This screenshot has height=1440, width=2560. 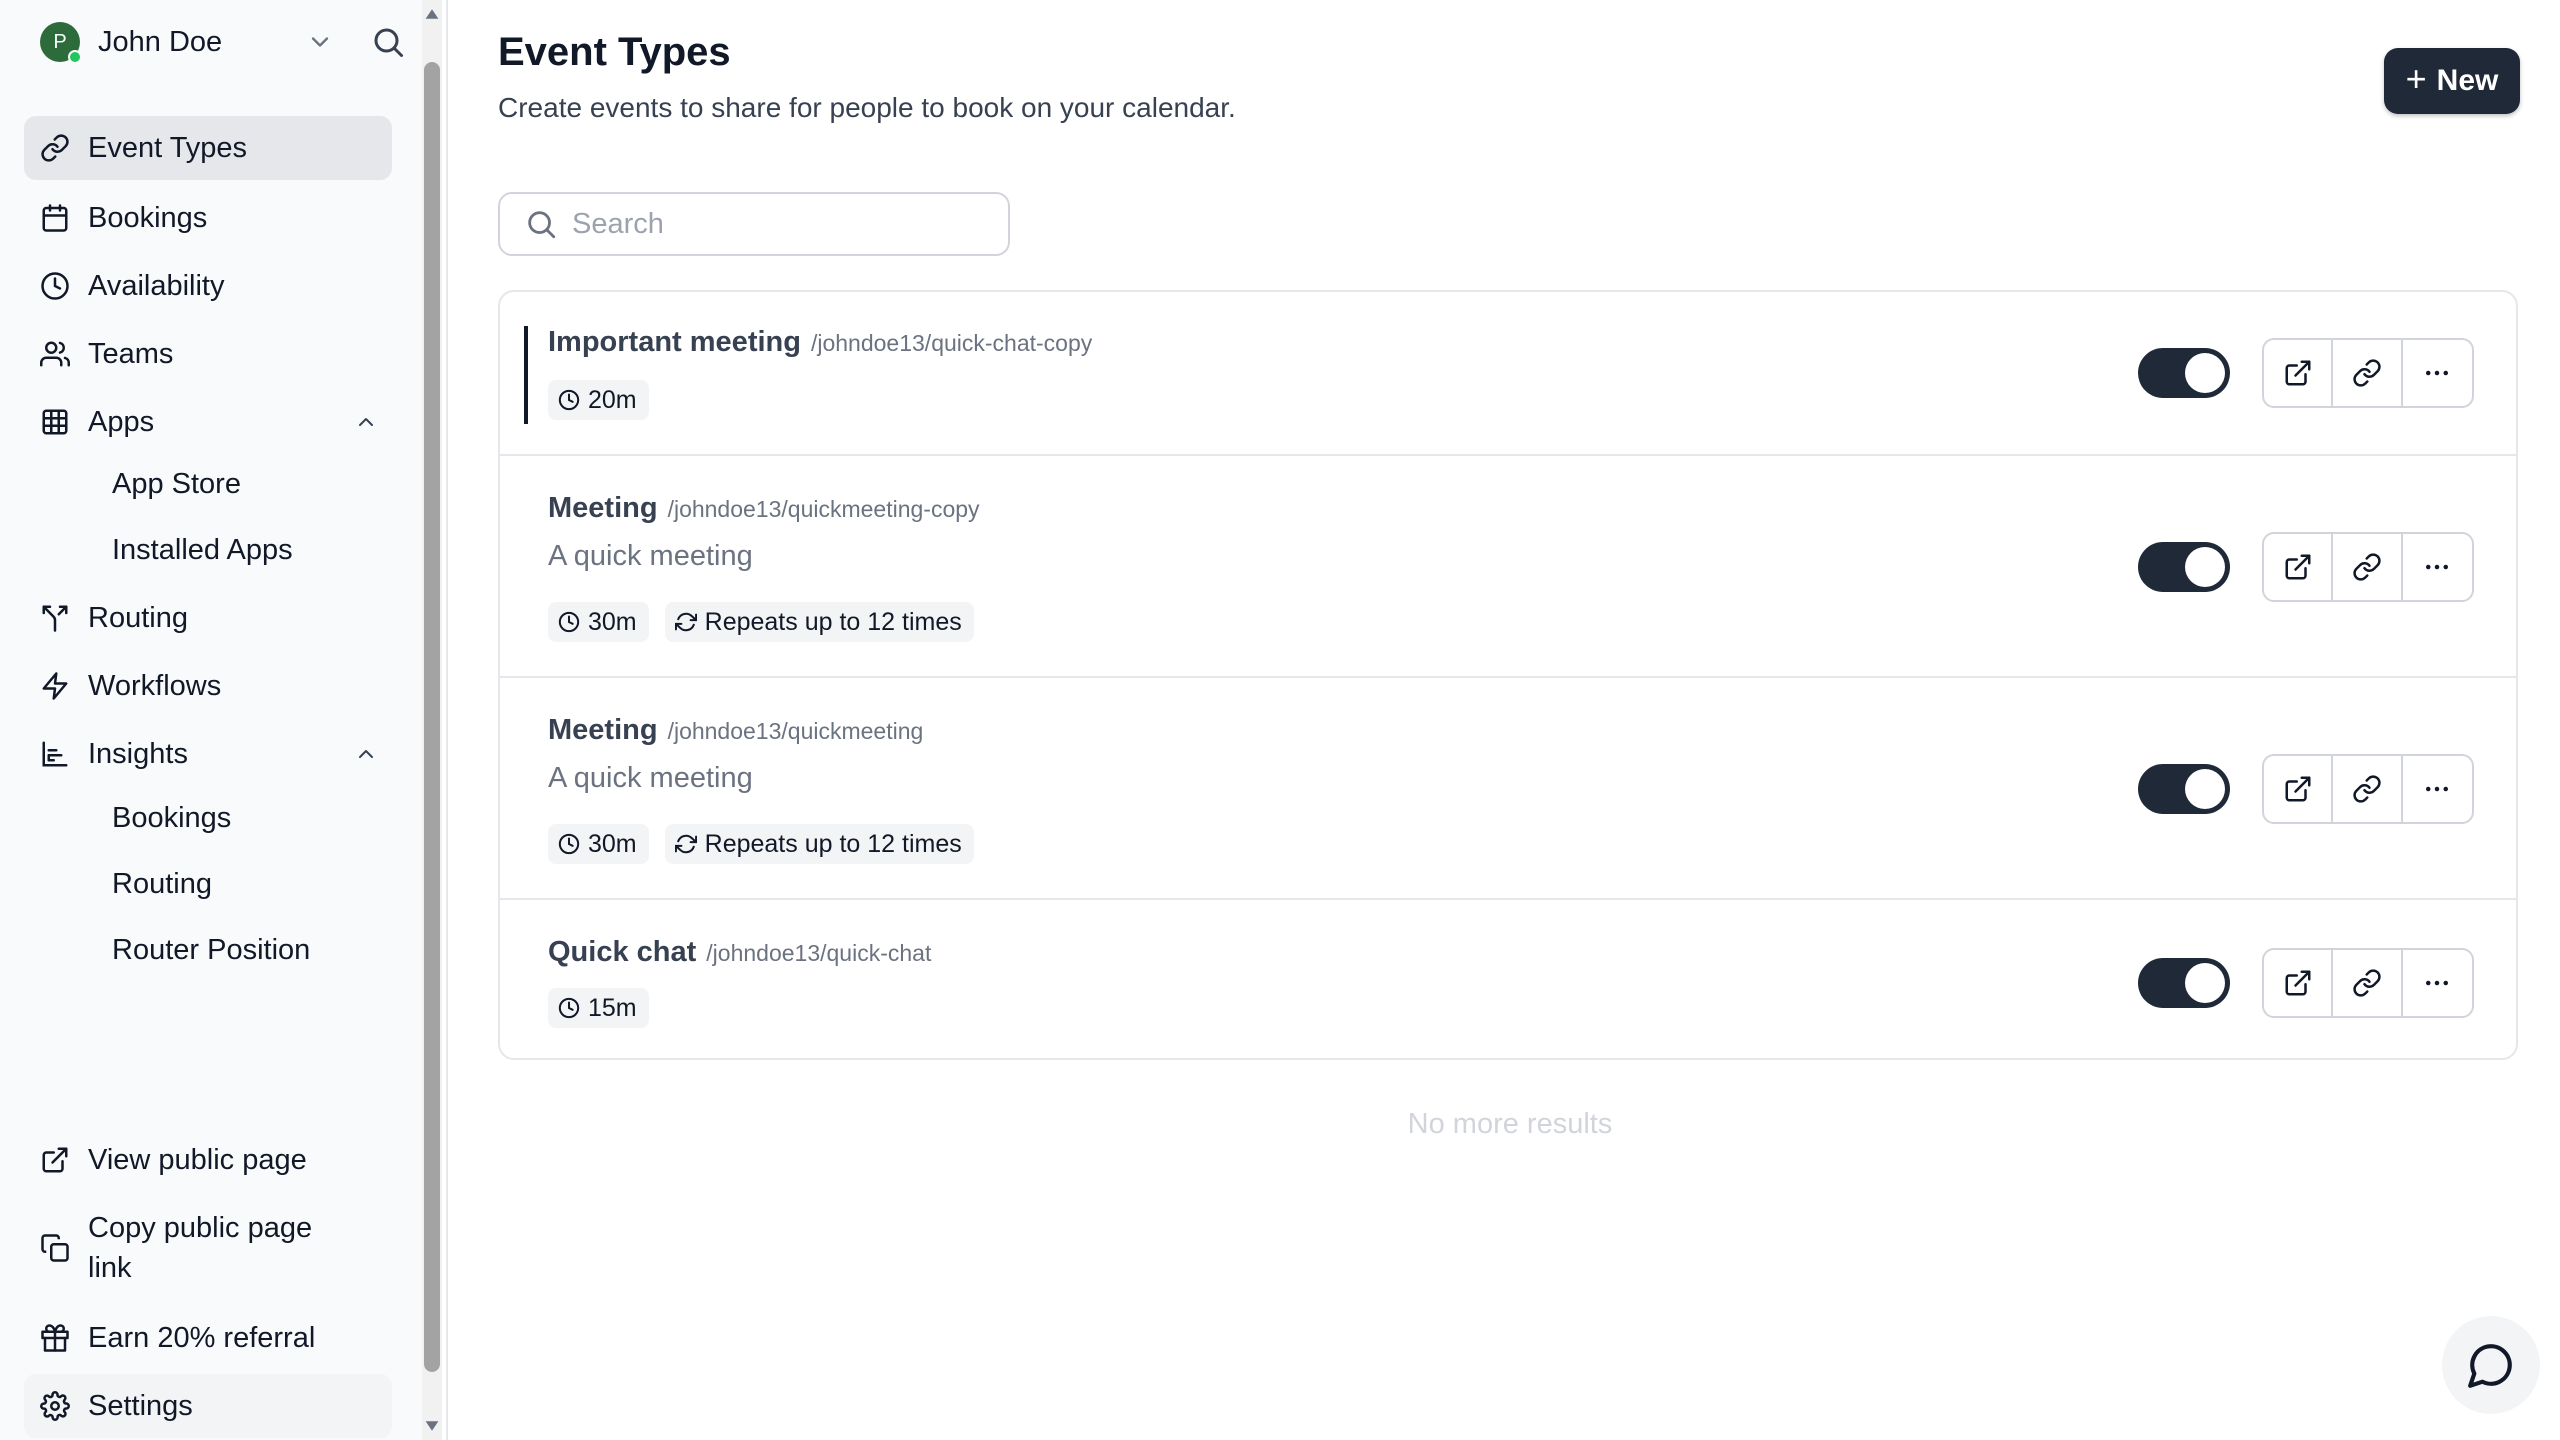 I want to click on sidebar-item-routing: Routing, so click(x=208, y=618).